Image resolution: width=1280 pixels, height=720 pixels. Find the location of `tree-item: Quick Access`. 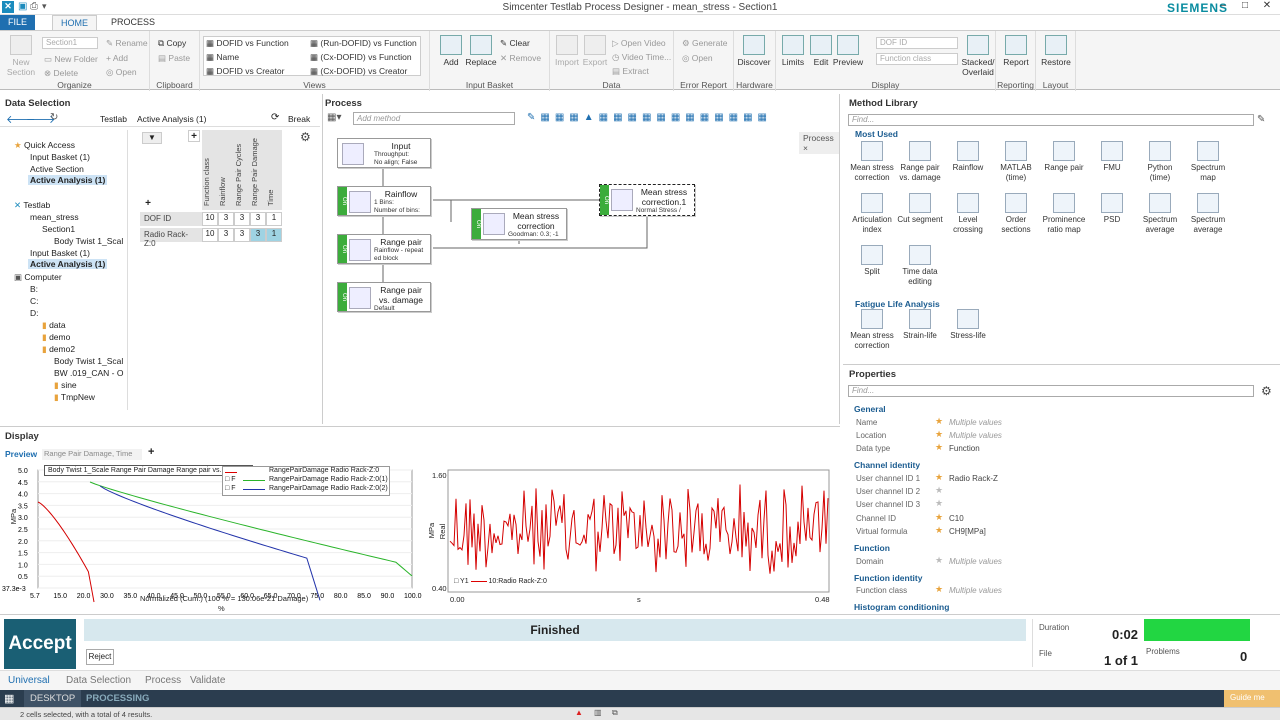

tree-item: Quick Access is located at coordinates (49, 145).